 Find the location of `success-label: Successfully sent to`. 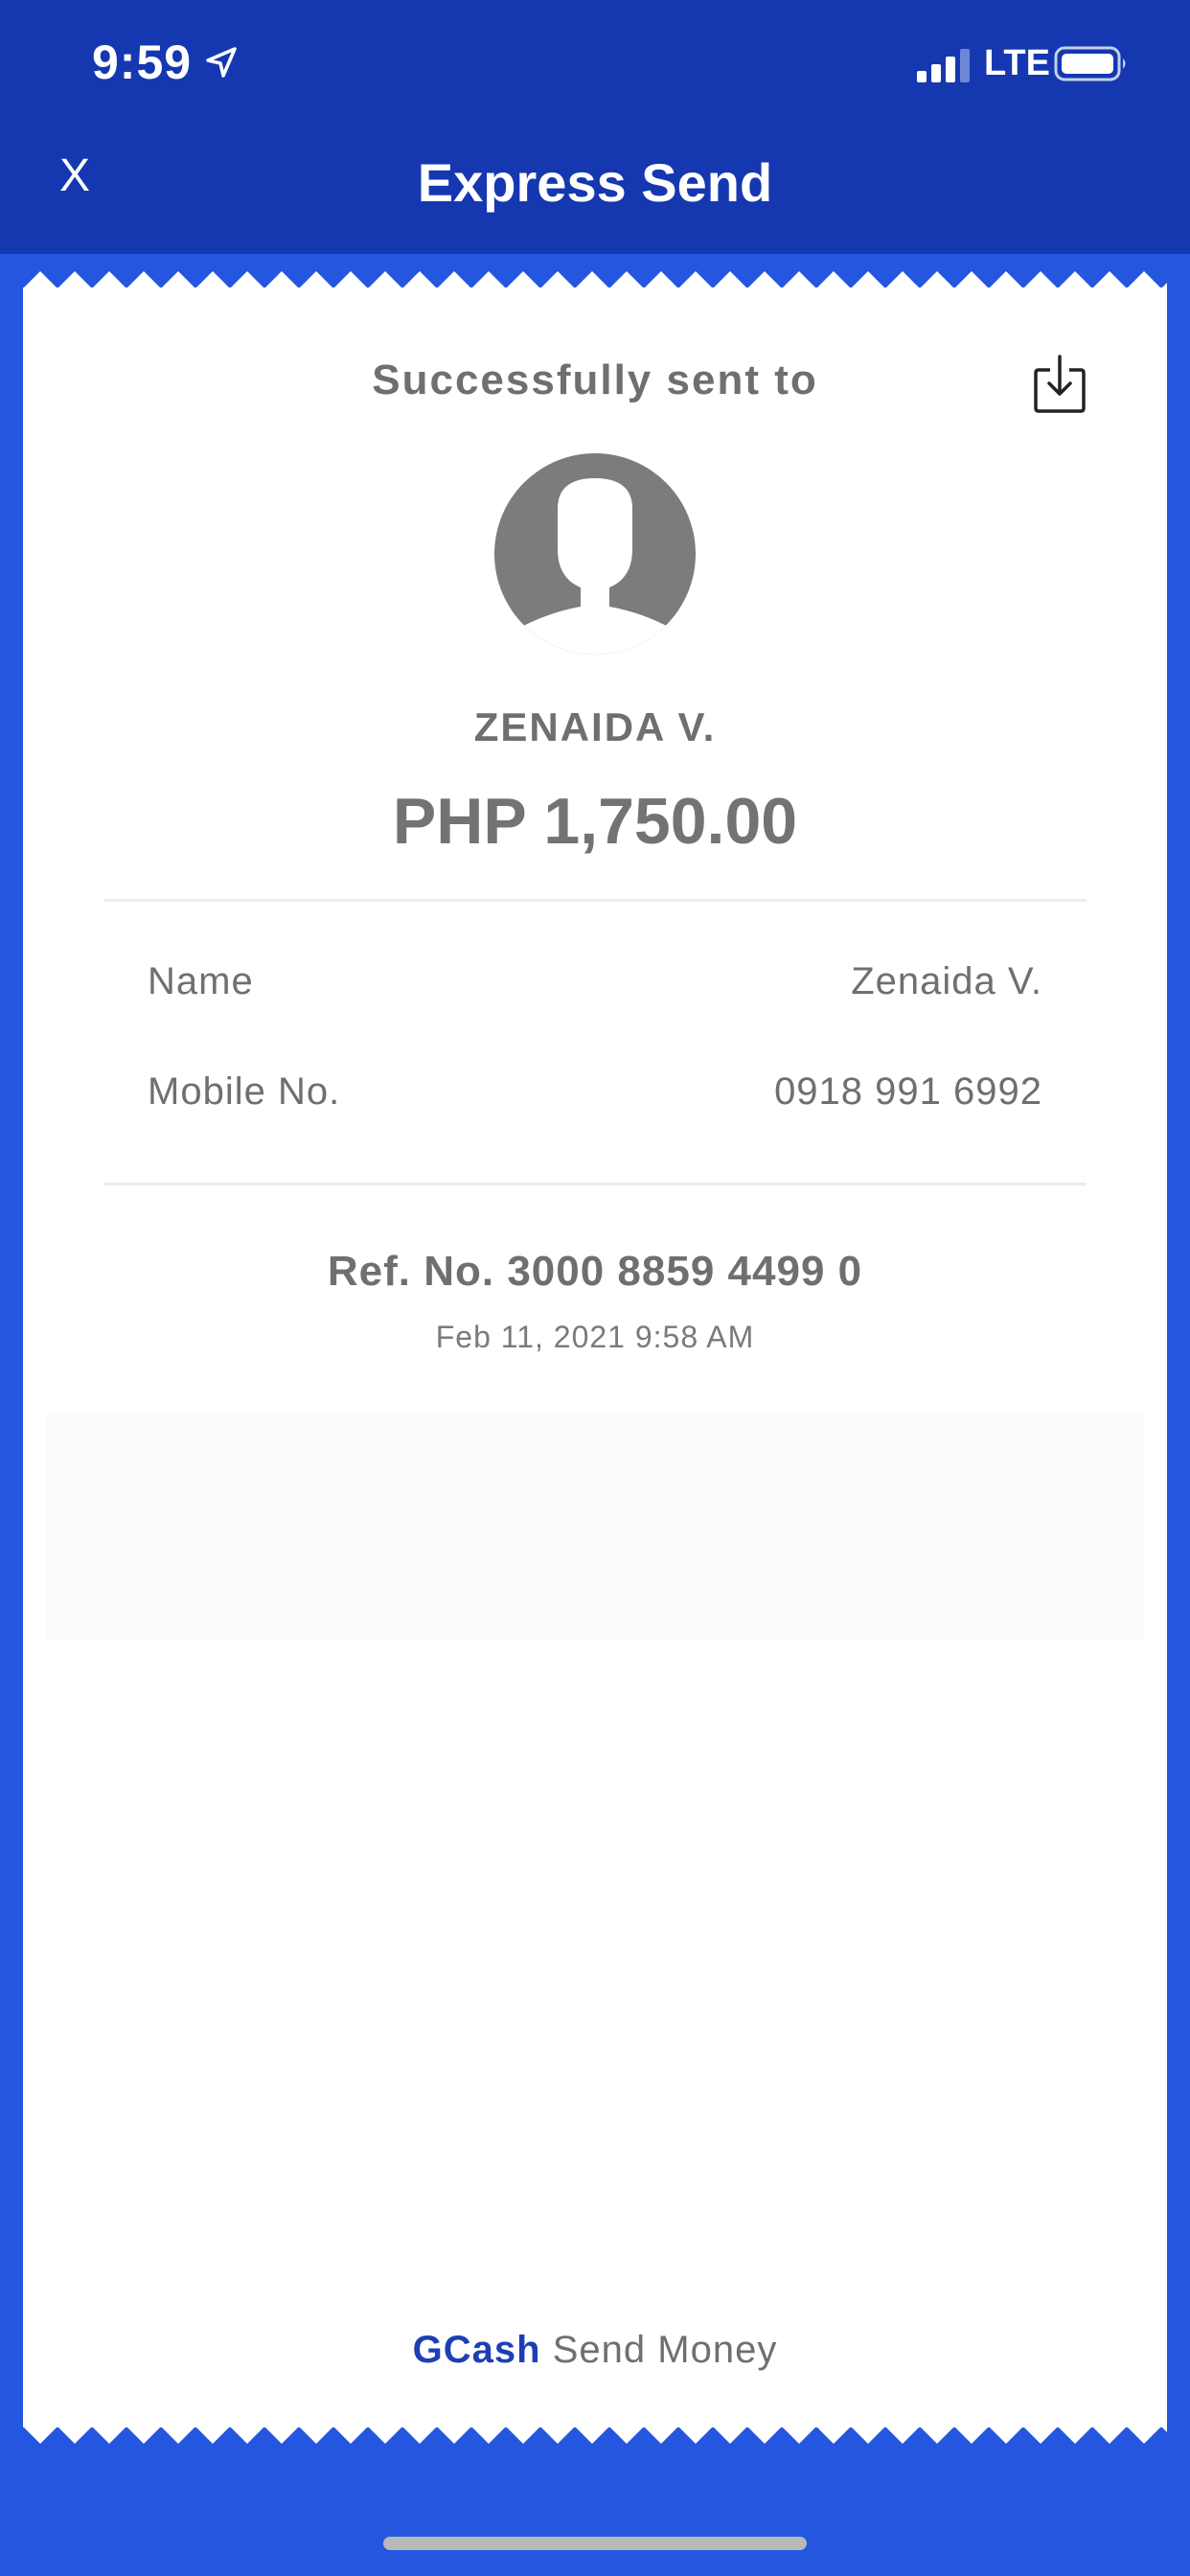

success-label: Successfully sent to is located at coordinates (595, 379).